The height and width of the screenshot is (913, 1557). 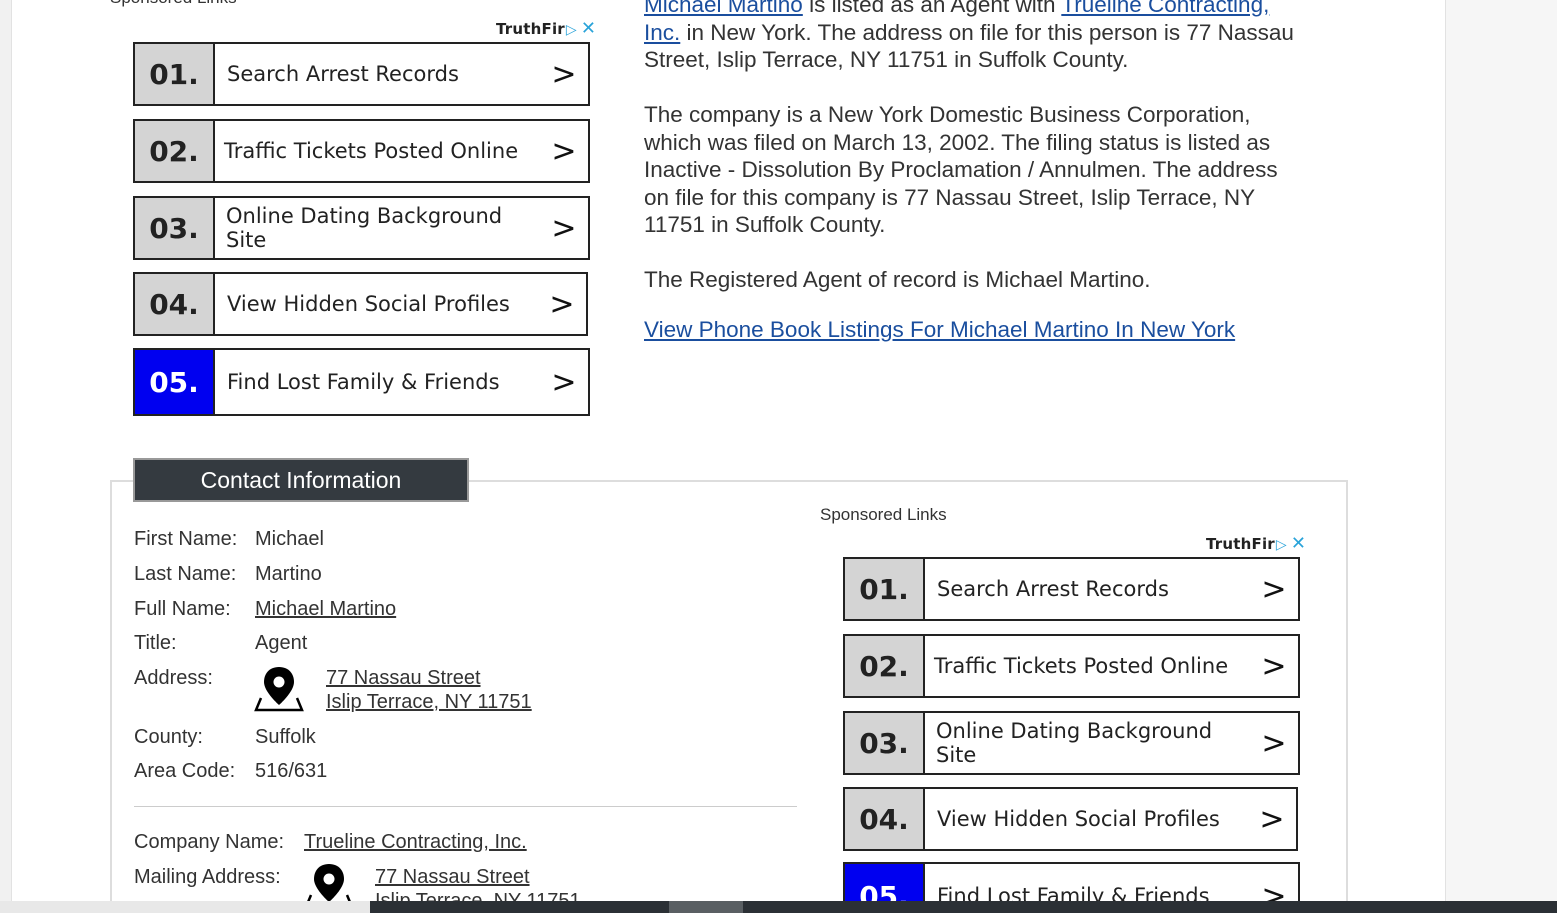 What do you see at coordinates (1501, 456) in the screenshot?
I see `right-gutter` at bounding box center [1501, 456].